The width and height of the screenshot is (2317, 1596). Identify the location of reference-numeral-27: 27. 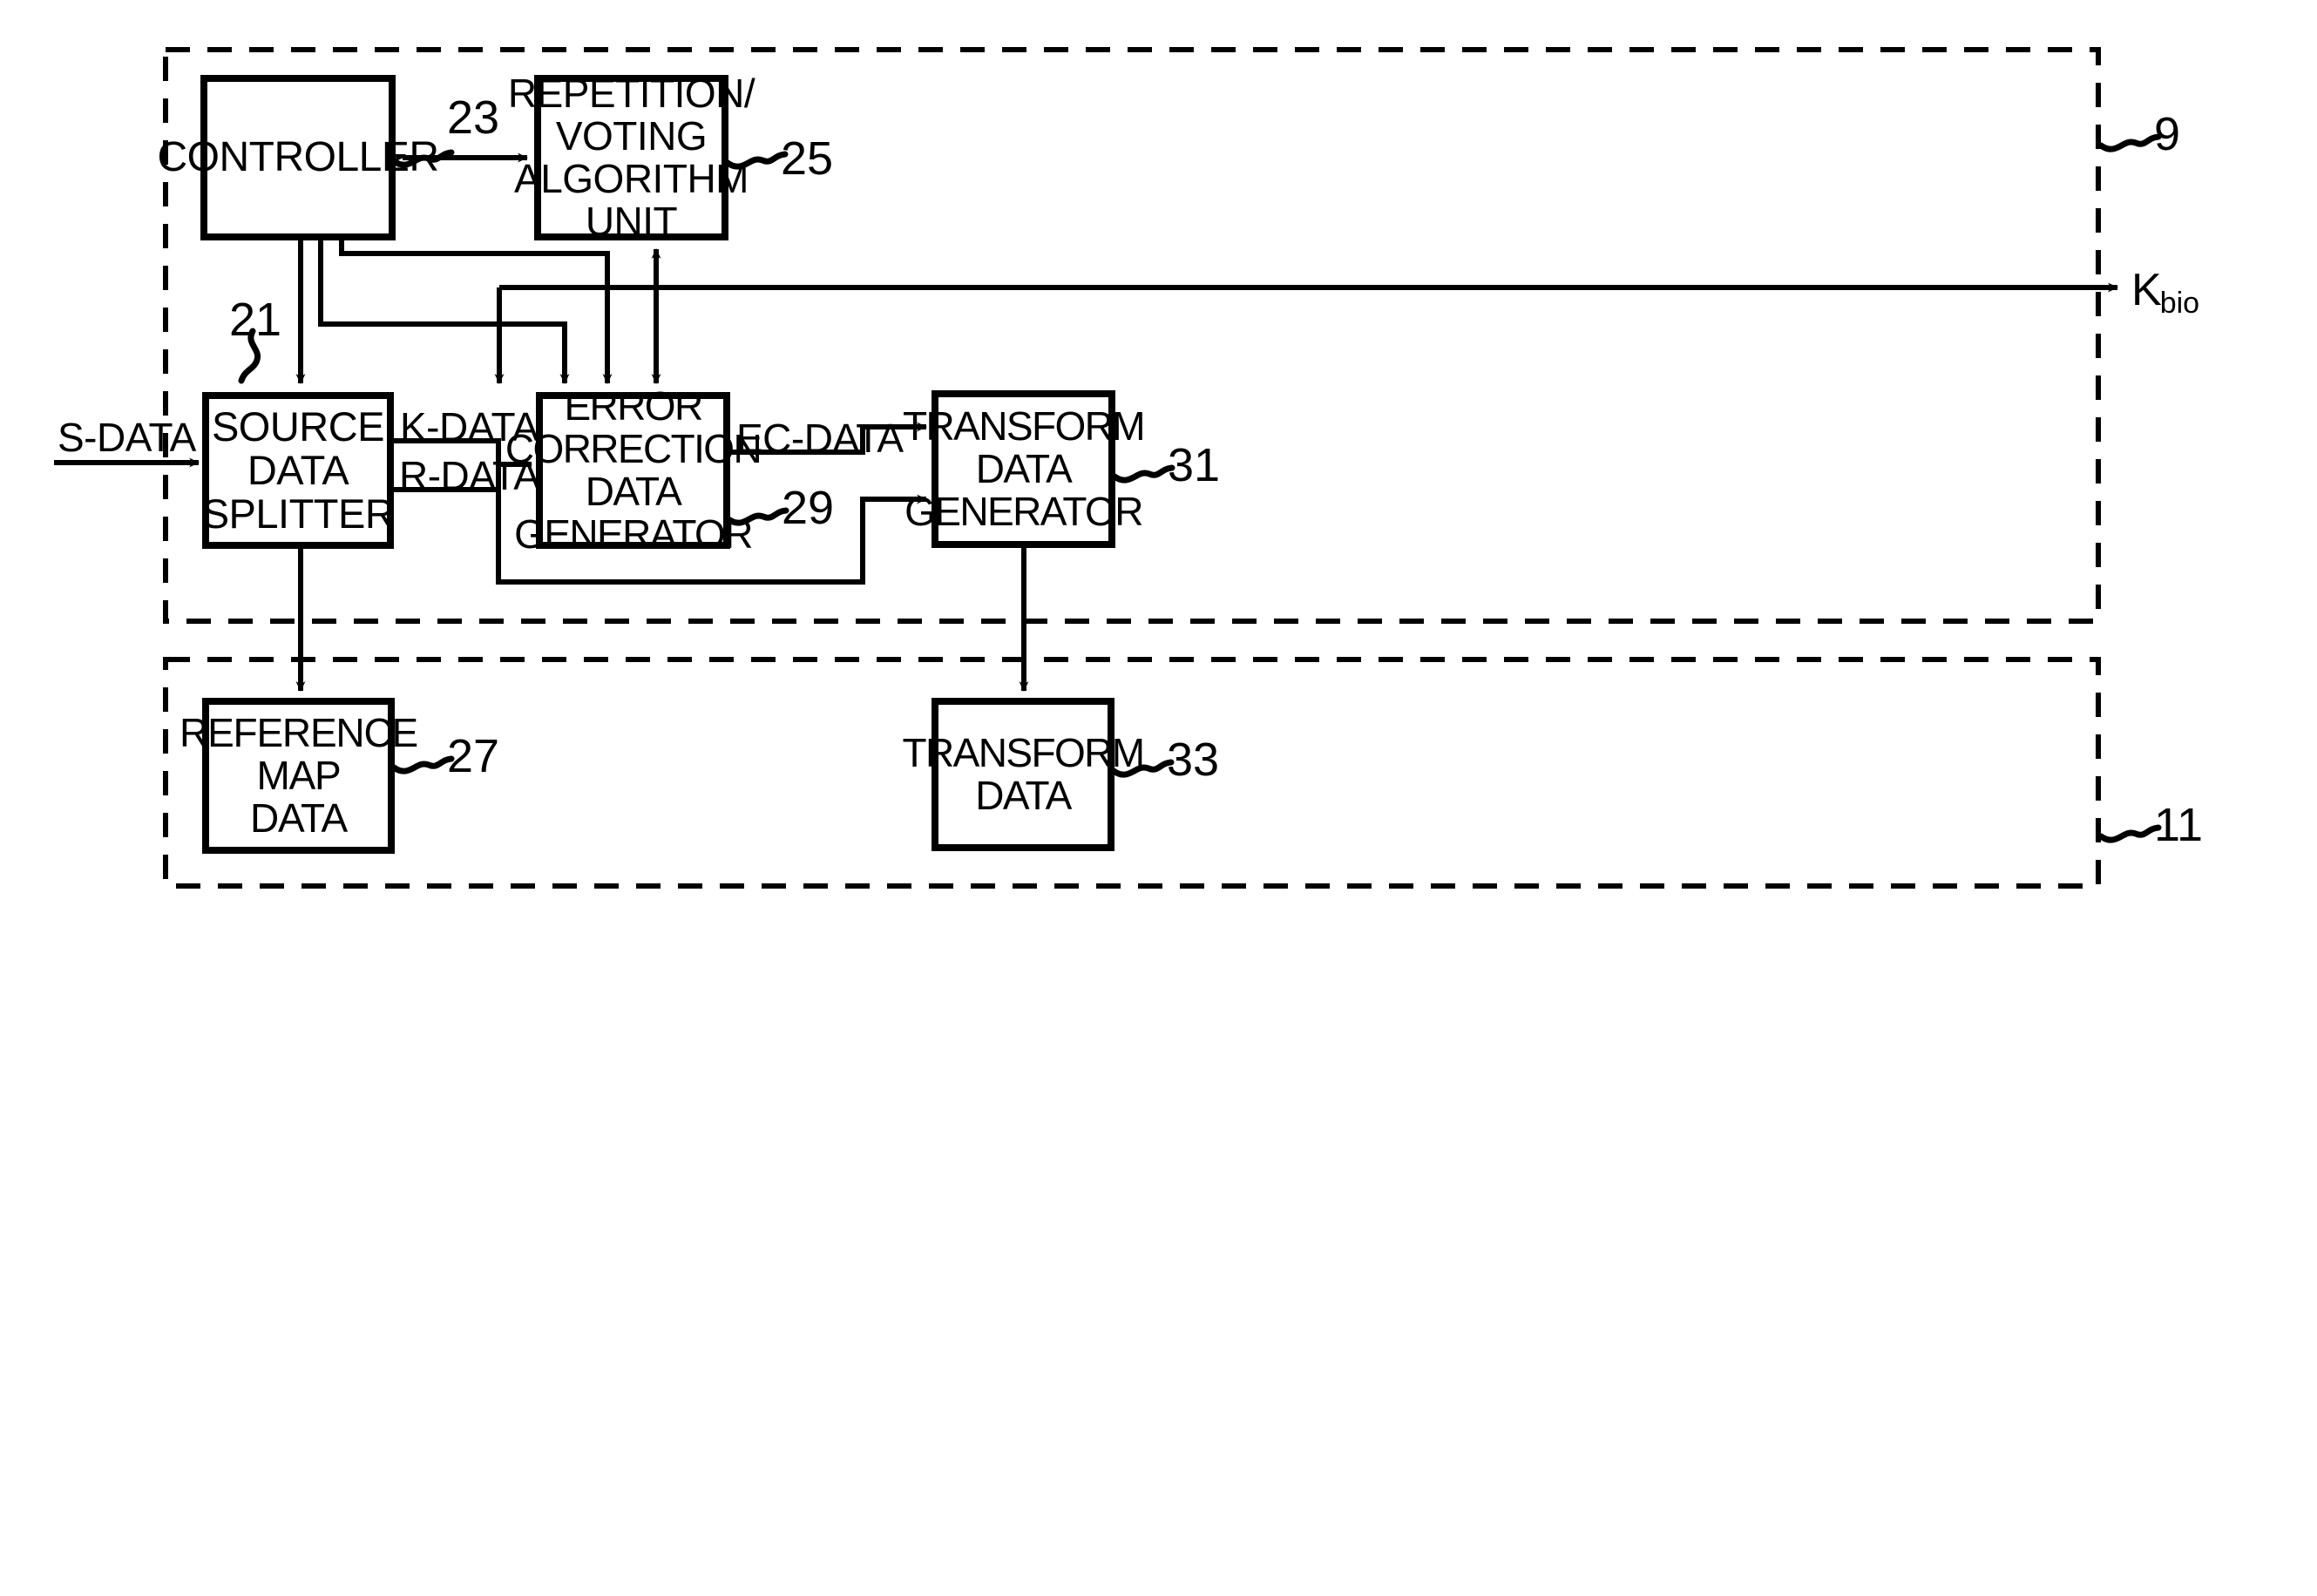
(473, 756).